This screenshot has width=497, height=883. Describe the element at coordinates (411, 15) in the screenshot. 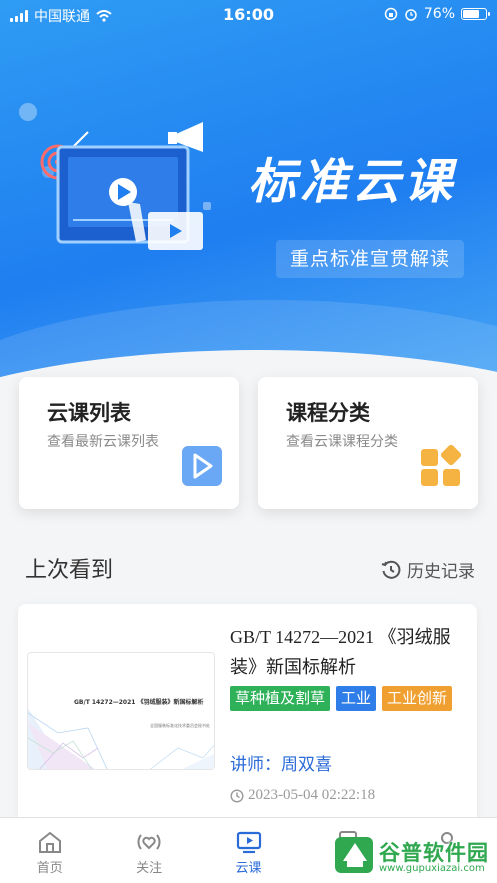

I see `alarm-icon` at that location.